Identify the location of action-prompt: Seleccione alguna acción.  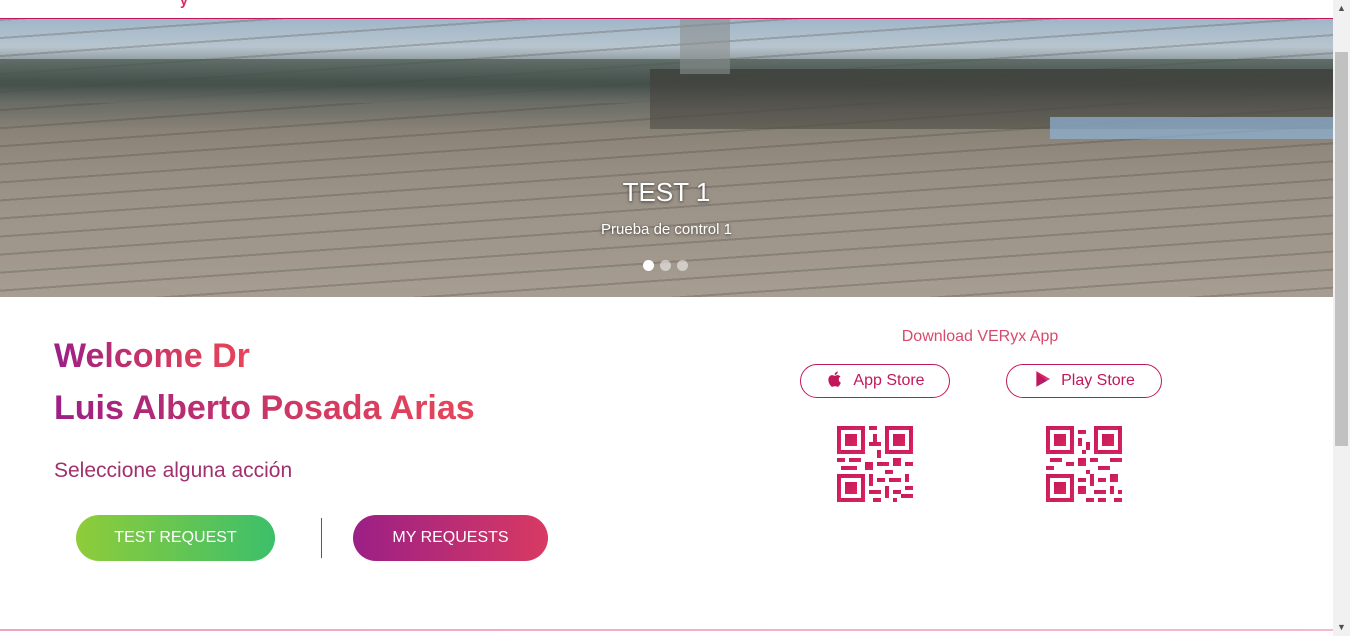
(173, 470).